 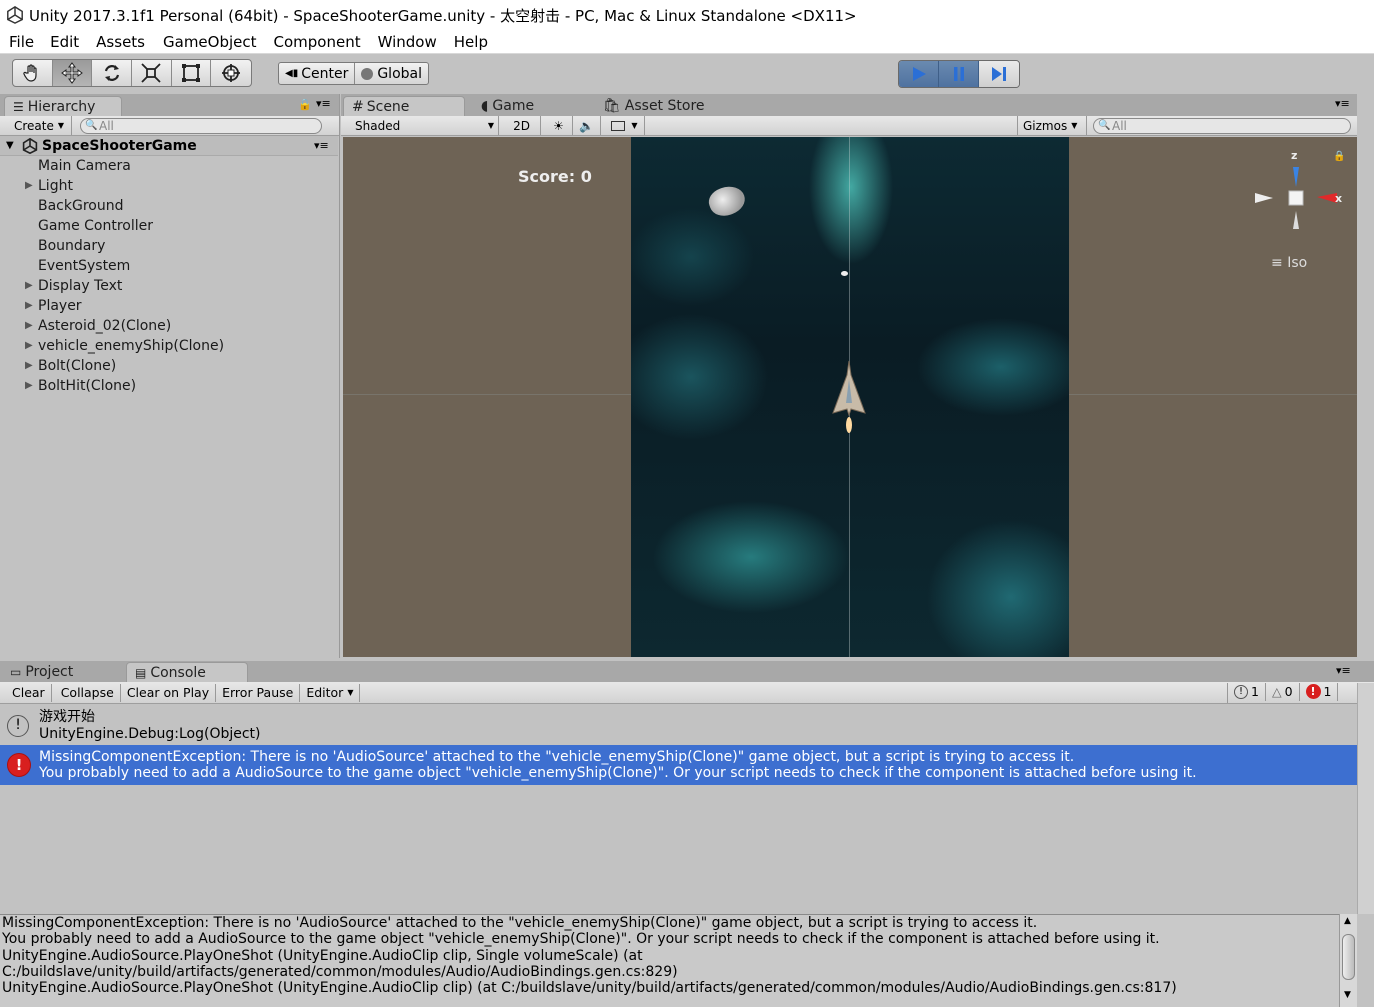 I want to click on log-count-toggles: ! 1 △ 0 ! 1, so click(x=1283, y=692).